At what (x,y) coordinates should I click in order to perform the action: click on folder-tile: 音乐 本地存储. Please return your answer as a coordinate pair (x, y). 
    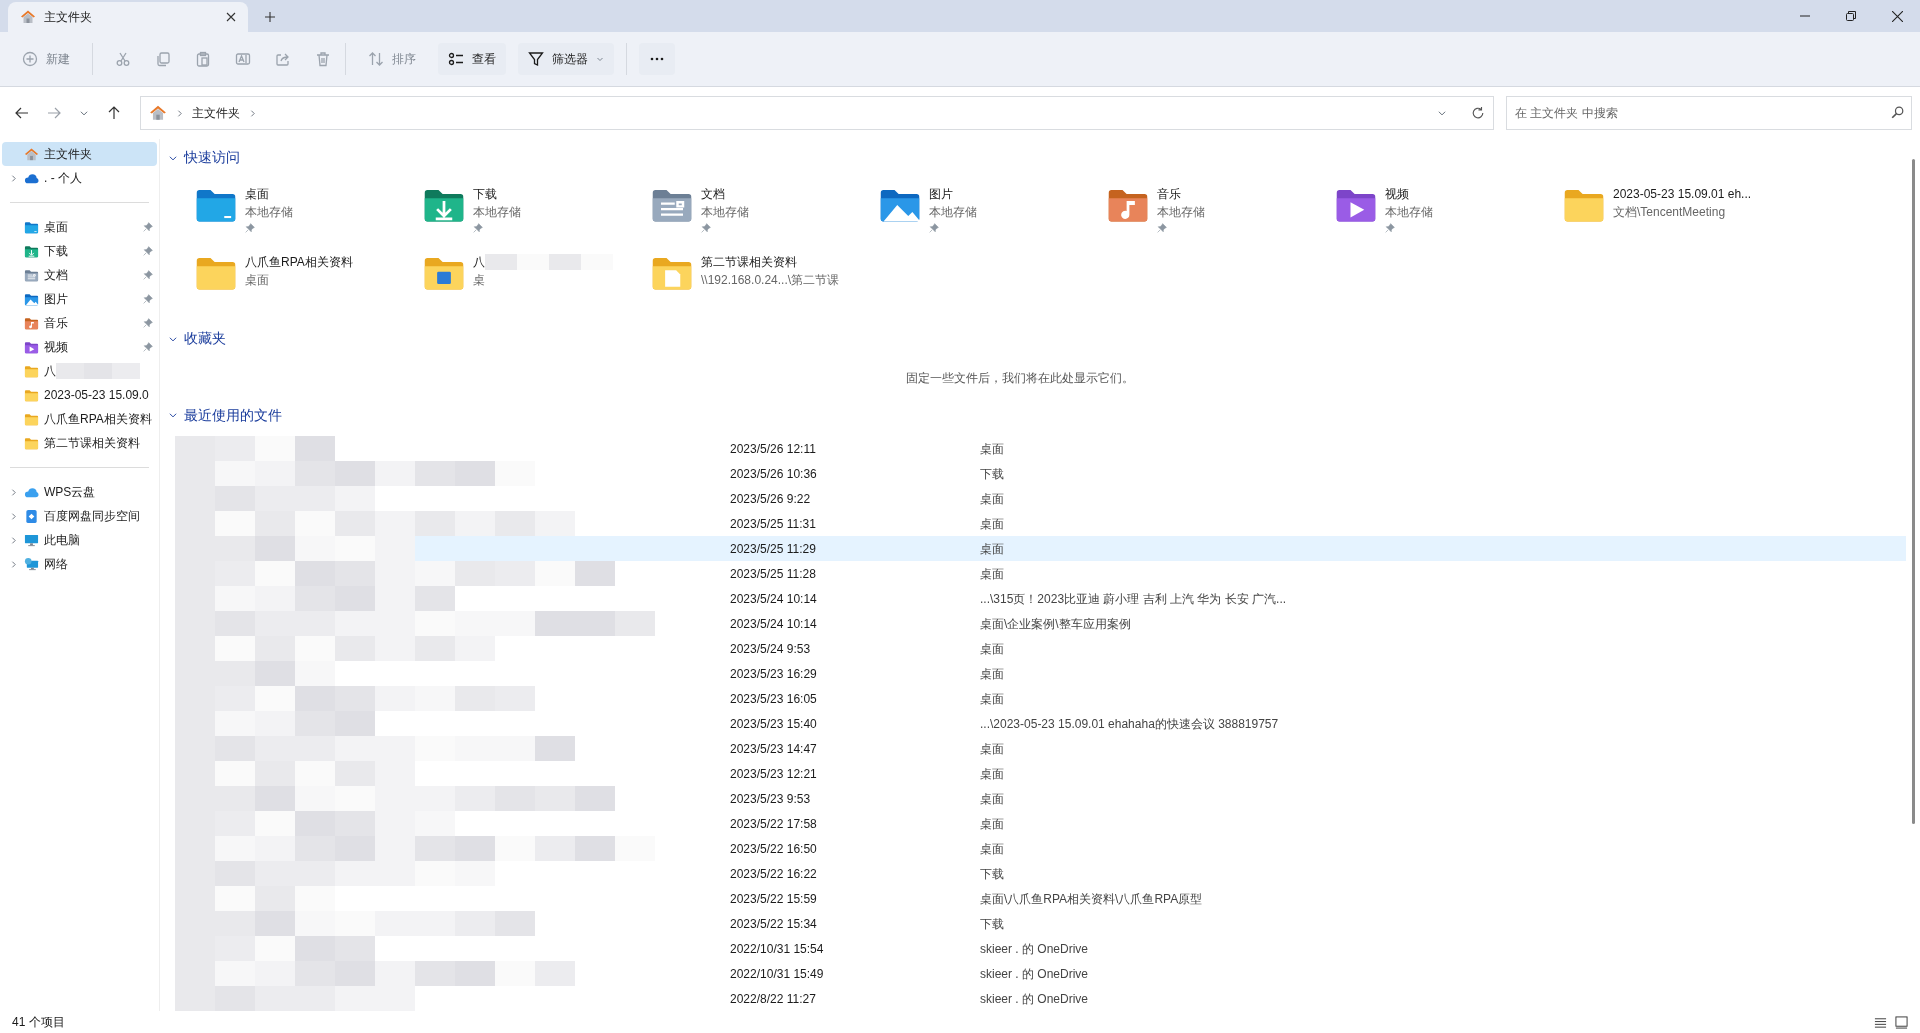
    Looking at the image, I should click on (1220, 210).